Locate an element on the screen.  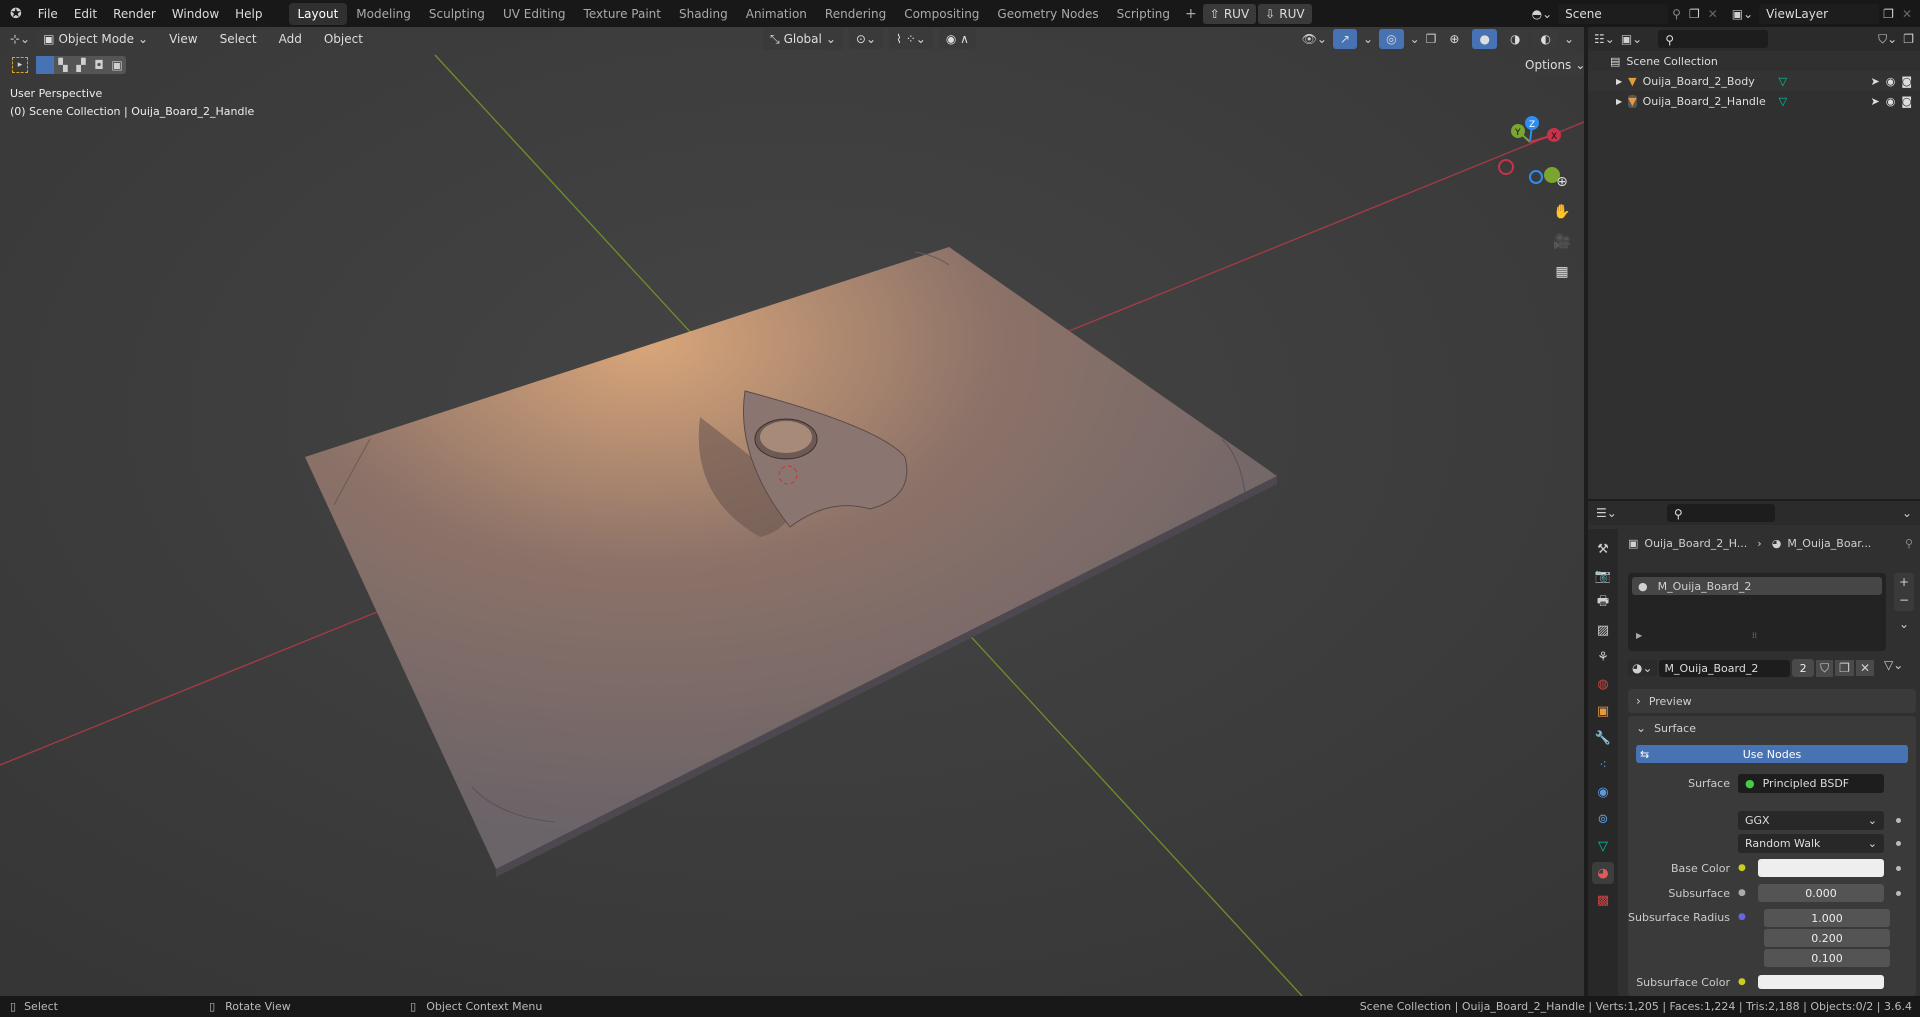
radius-x-field: 1.000 is located at coordinates (1827, 918).